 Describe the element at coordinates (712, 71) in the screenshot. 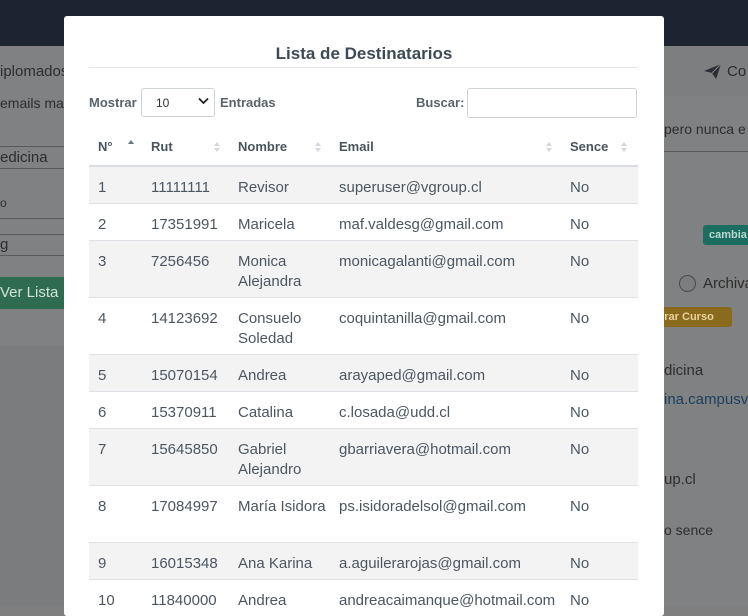

I see `paper-plane-icon` at that location.